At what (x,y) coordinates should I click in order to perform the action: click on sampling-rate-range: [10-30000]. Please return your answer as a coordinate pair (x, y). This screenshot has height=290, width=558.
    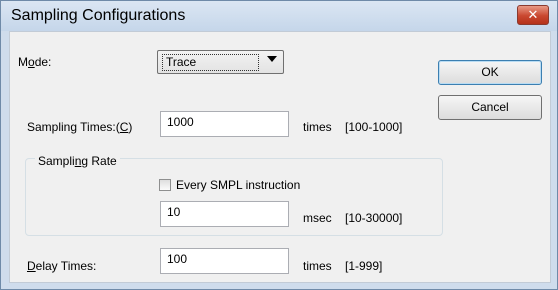
    Looking at the image, I should click on (374, 218).